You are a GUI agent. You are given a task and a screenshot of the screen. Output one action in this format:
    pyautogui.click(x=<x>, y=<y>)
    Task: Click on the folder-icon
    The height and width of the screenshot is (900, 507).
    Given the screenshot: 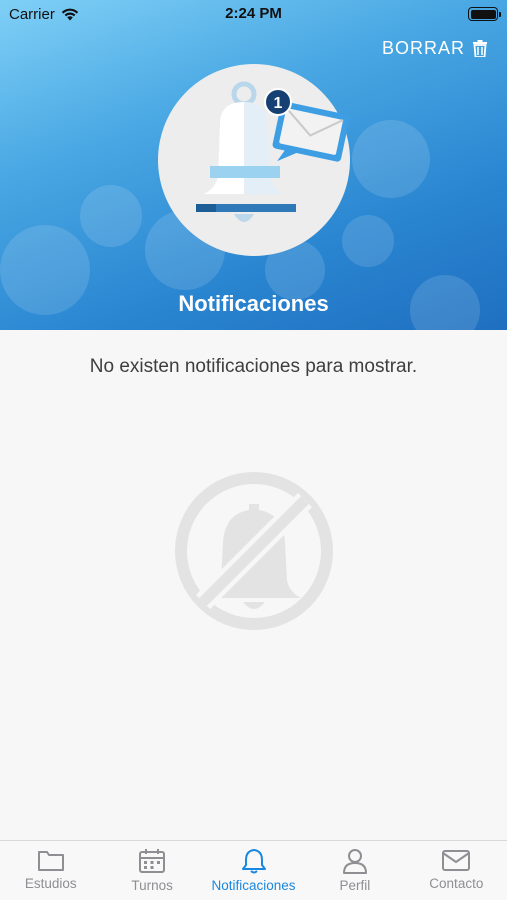 What is the action you would take?
    pyautogui.click(x=50, y=861)
    